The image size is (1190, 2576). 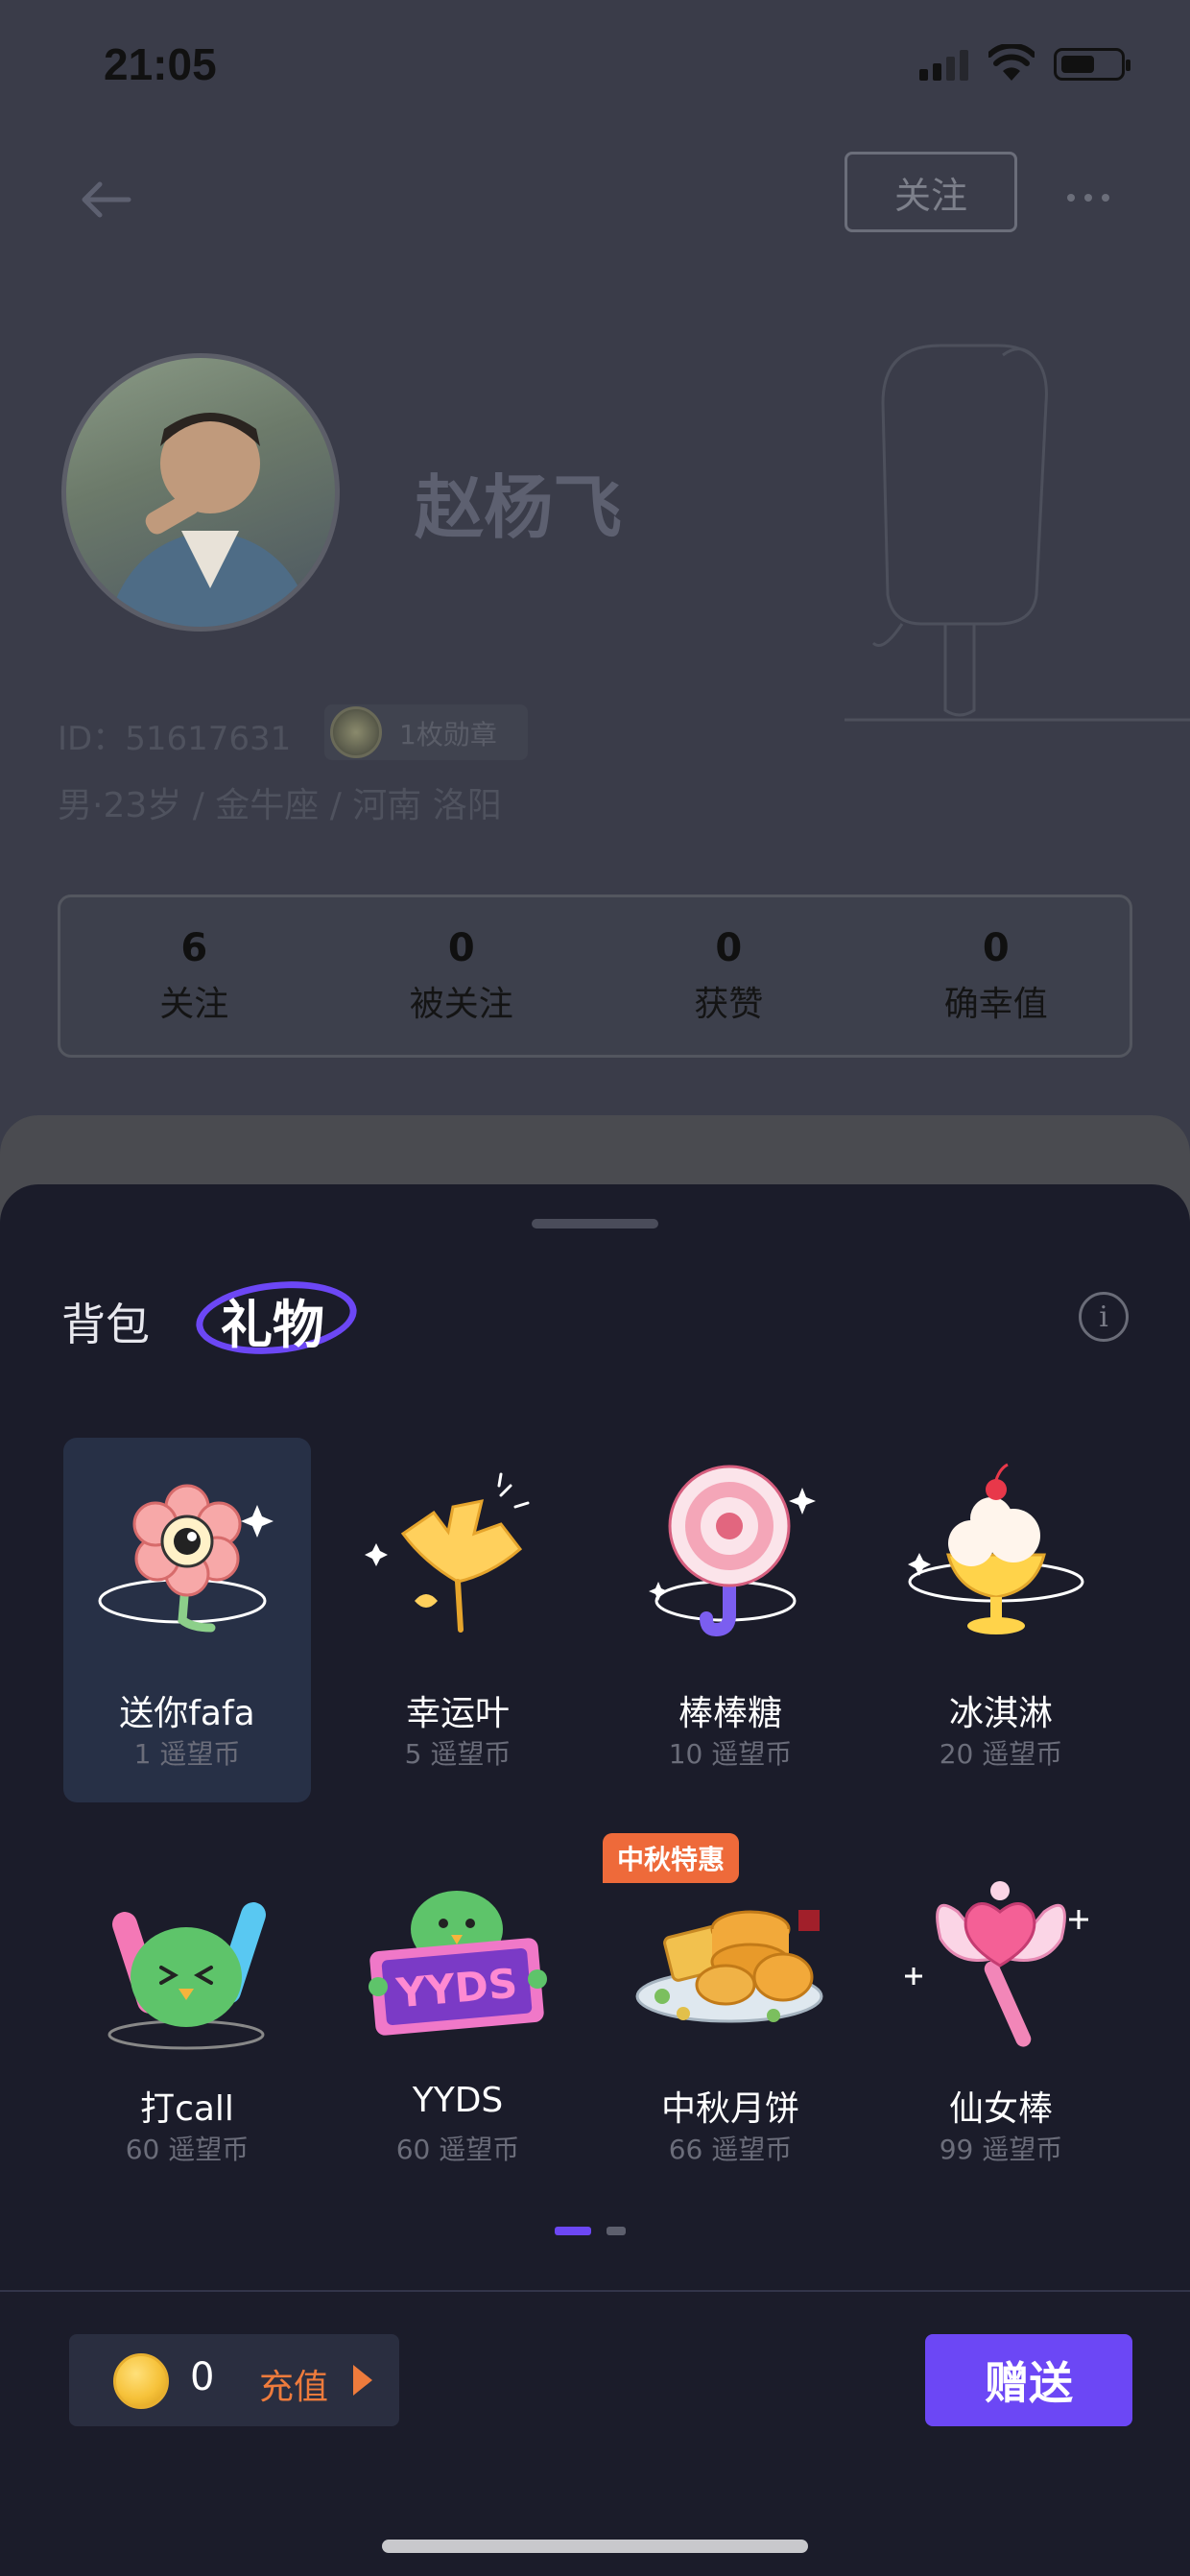 I want to click on medal-icon, so click(x=356, y=732).